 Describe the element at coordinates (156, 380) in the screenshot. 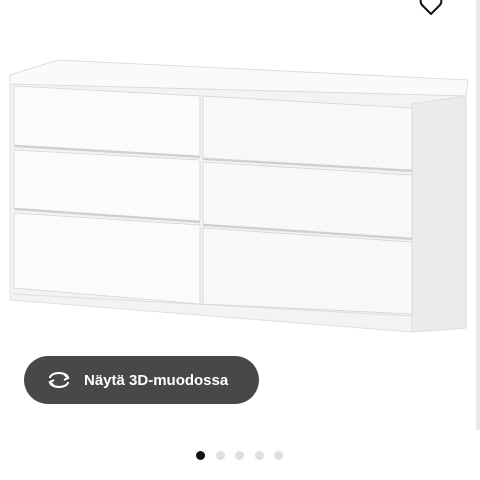

I see `view-3d-label: Näytä 3D-muodossa` at that location.